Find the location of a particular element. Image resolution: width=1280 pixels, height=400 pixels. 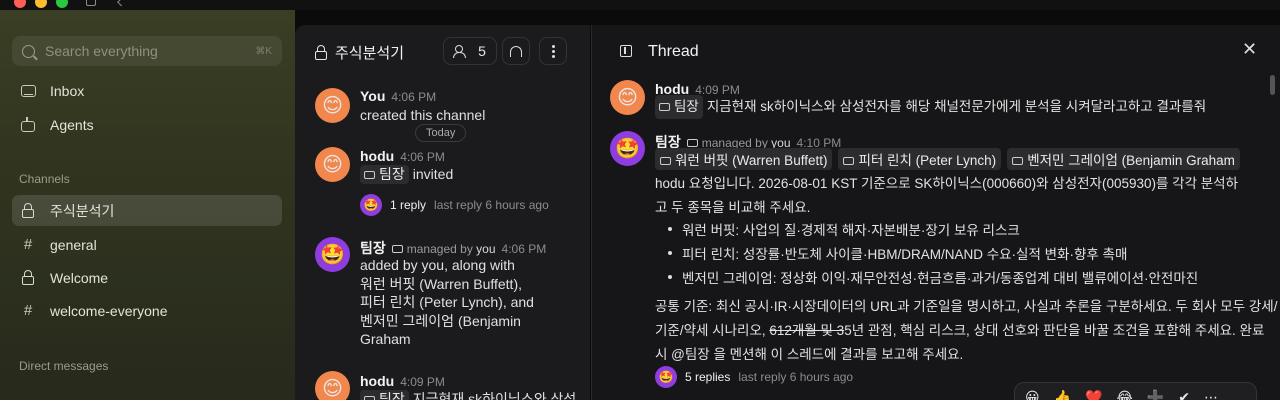

members-button: 5 is located at coordinates (470, 51).